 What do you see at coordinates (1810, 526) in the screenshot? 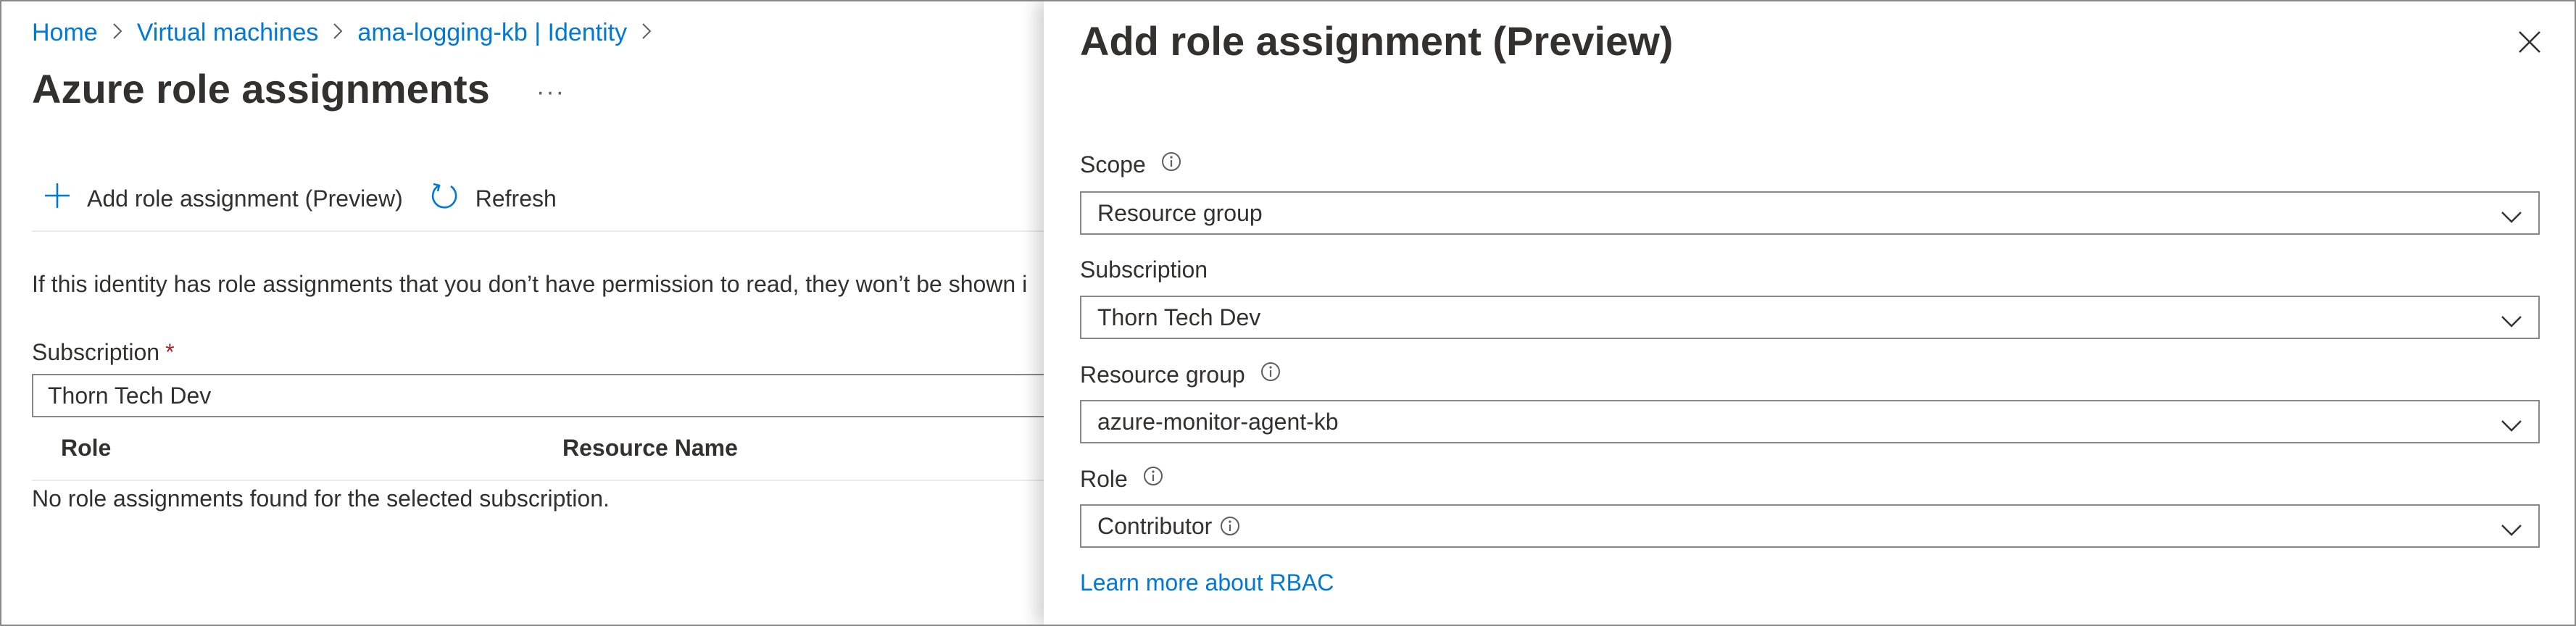
I see `role-dropdown: Contributor` at bounding box center [1810, 526].